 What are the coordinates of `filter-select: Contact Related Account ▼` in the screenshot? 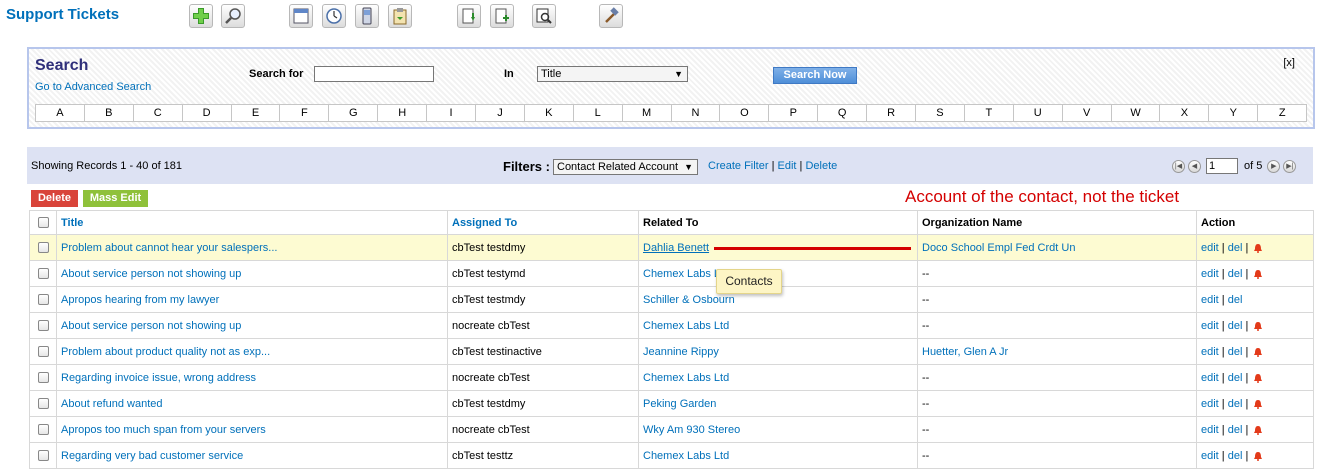 It's located at (625, 167).